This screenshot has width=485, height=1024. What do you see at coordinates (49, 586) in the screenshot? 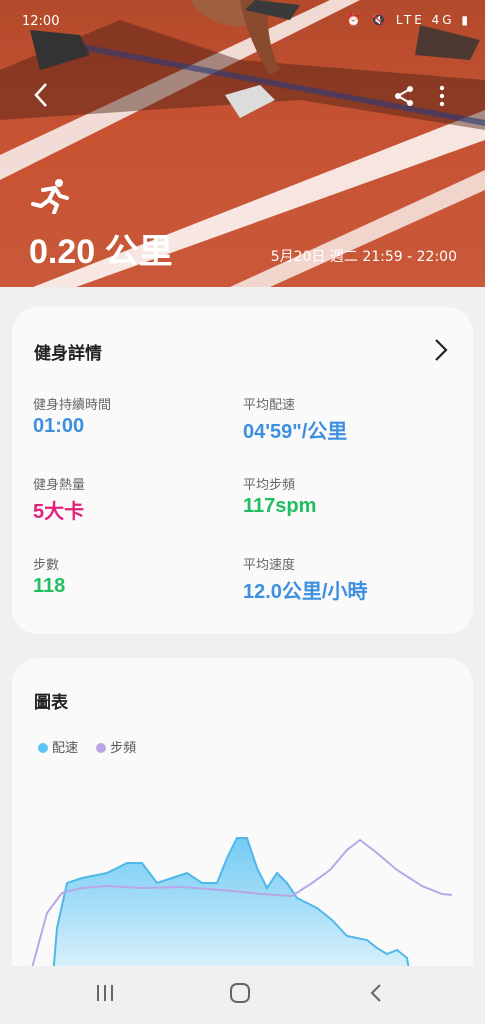
I see `steps-value: 118` at bounding box center [49, 586].